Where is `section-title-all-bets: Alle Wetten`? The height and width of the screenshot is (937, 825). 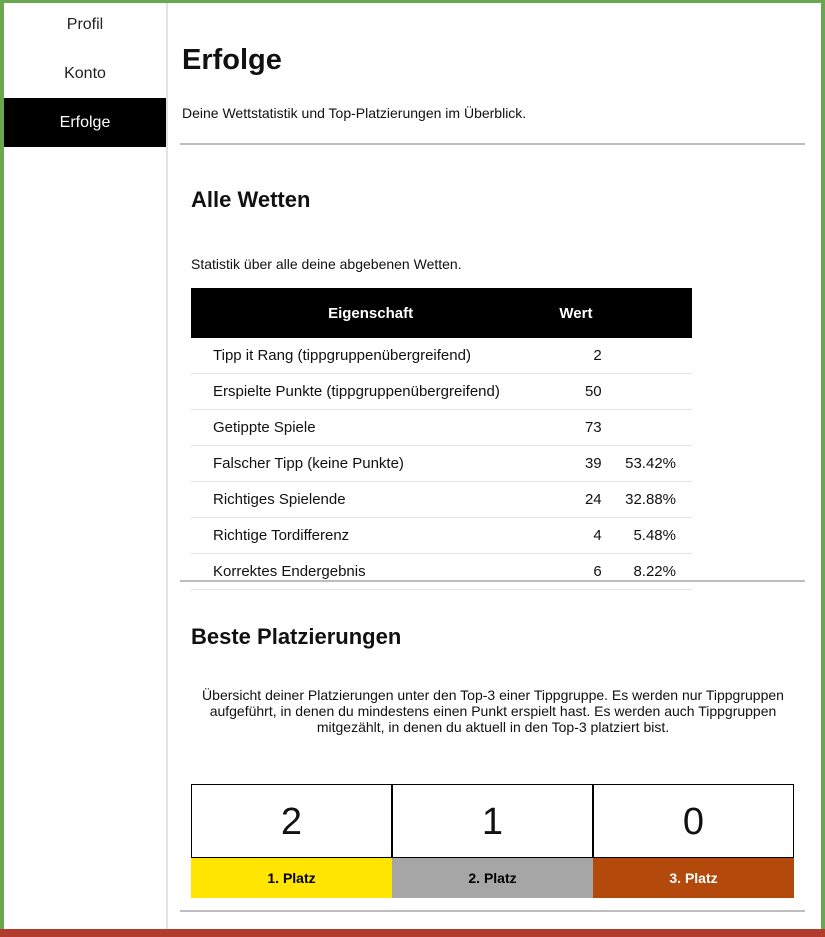 section-title-all-bets: Alle Wetten is located at coordinates (251, 199).